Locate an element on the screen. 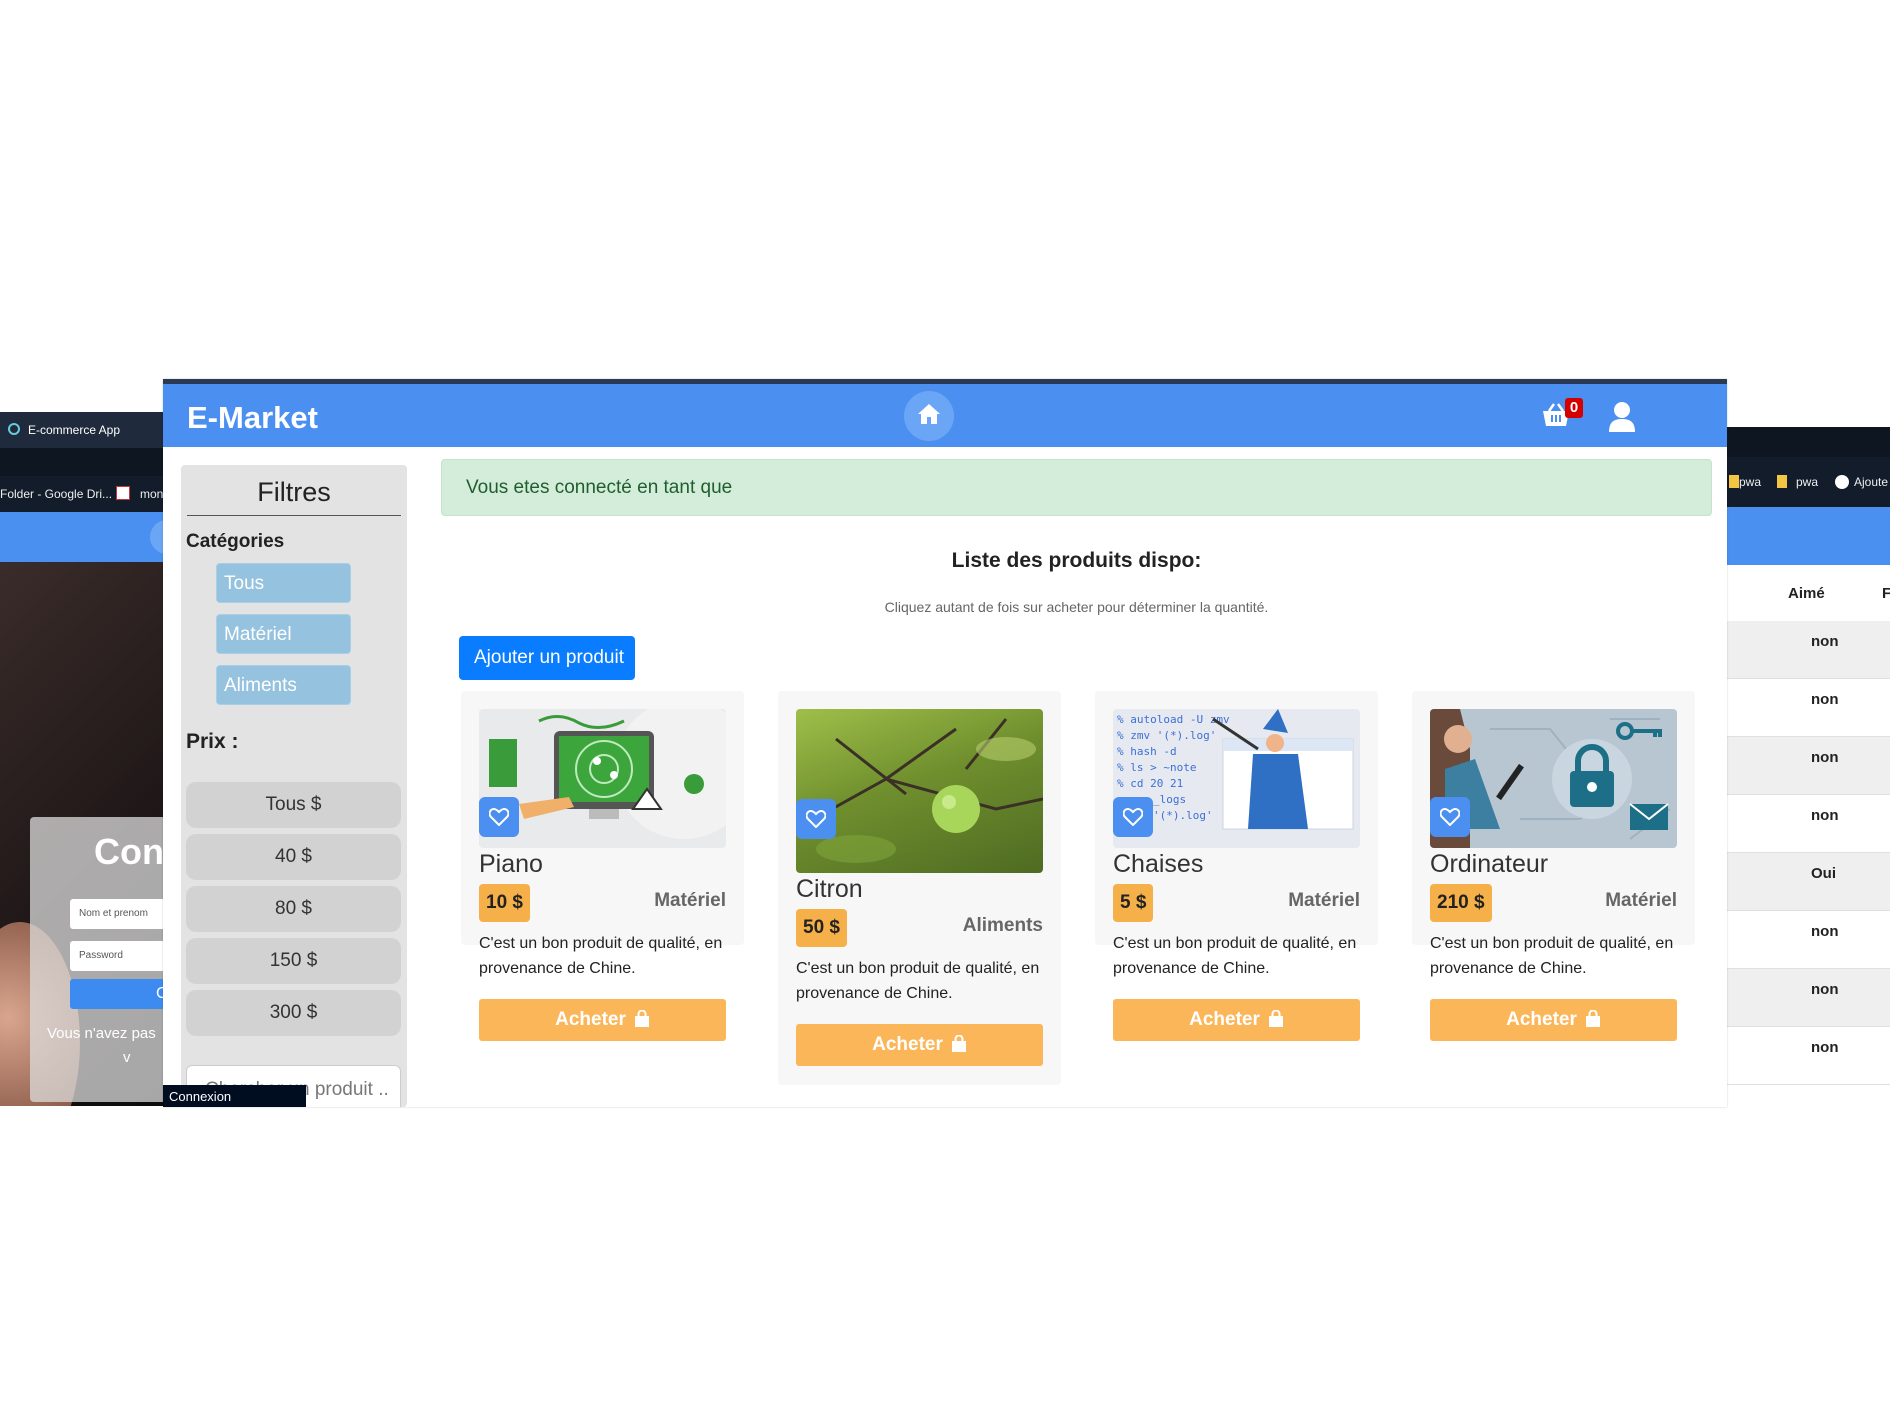  bookmark-favicon-icon is located at coordinates (123, 493).